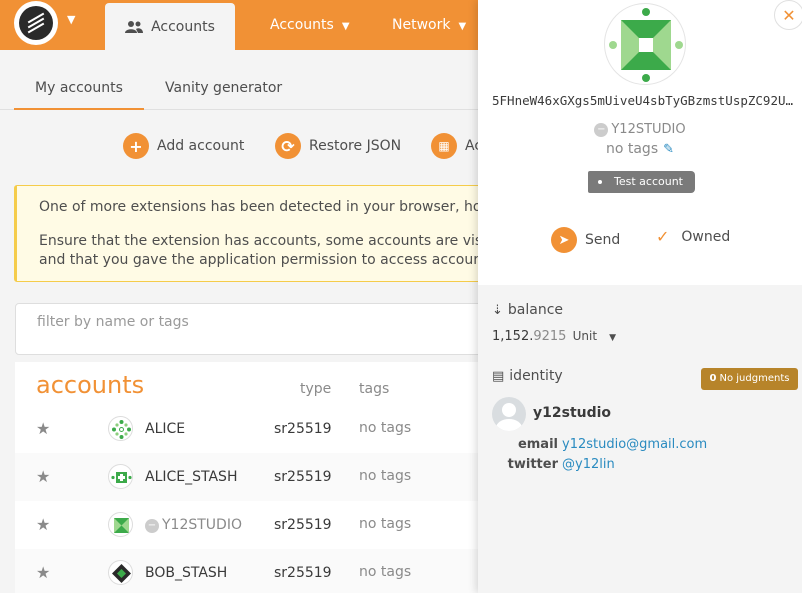 This screenshot has height=593, width=802. I want to click on check-icon: ✓, so click(663, 236).